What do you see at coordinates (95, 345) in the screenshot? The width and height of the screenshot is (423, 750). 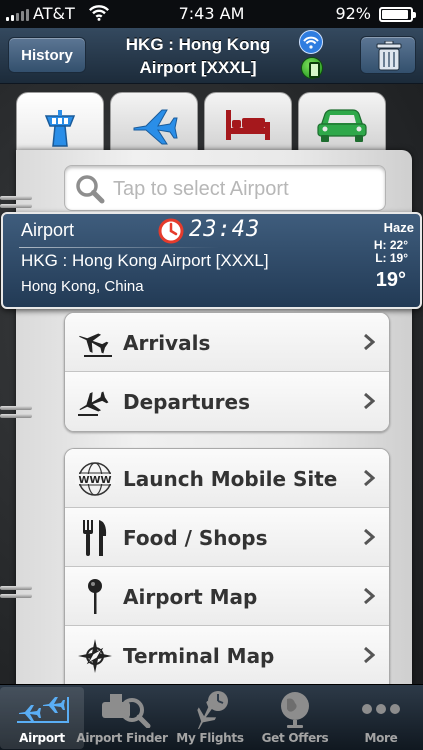 I see `arrival-plane-icon` at bounding box center [95, 345].